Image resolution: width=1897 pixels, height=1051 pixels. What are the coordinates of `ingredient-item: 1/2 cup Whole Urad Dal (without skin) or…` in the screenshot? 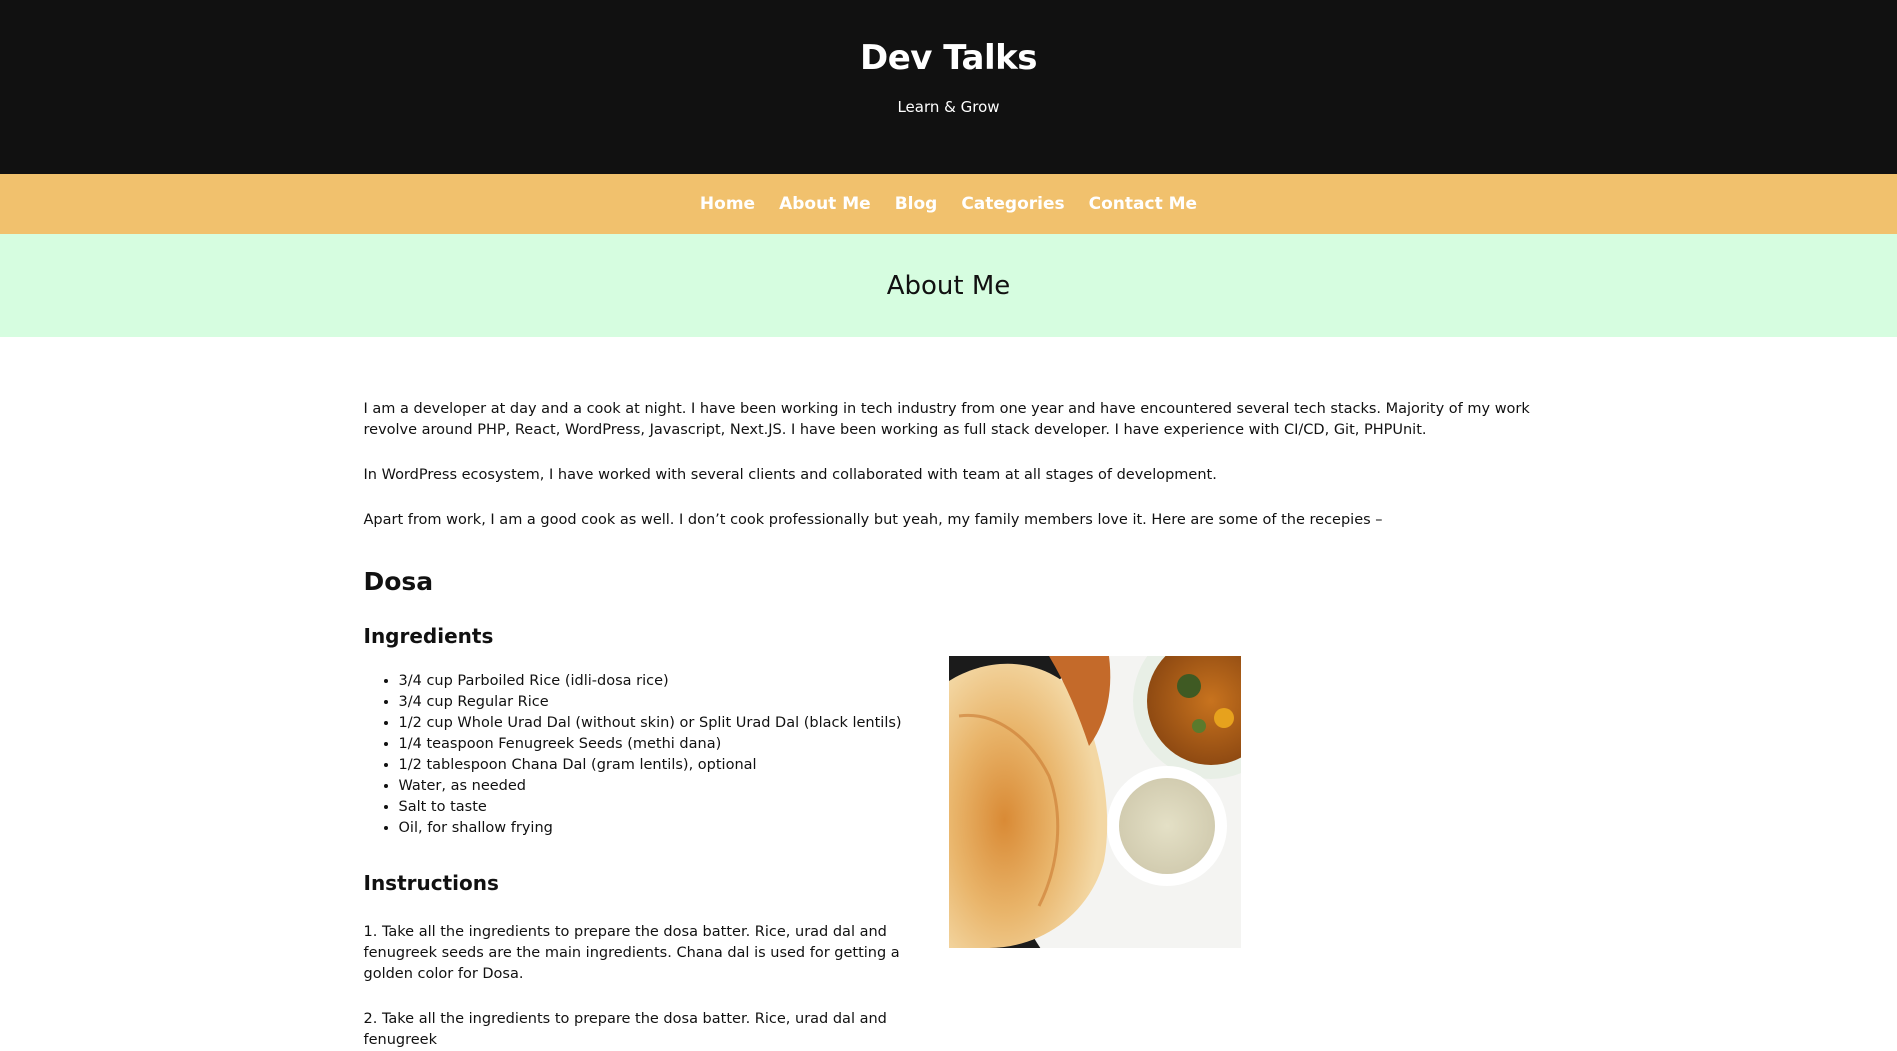 It's located at (676, 723).